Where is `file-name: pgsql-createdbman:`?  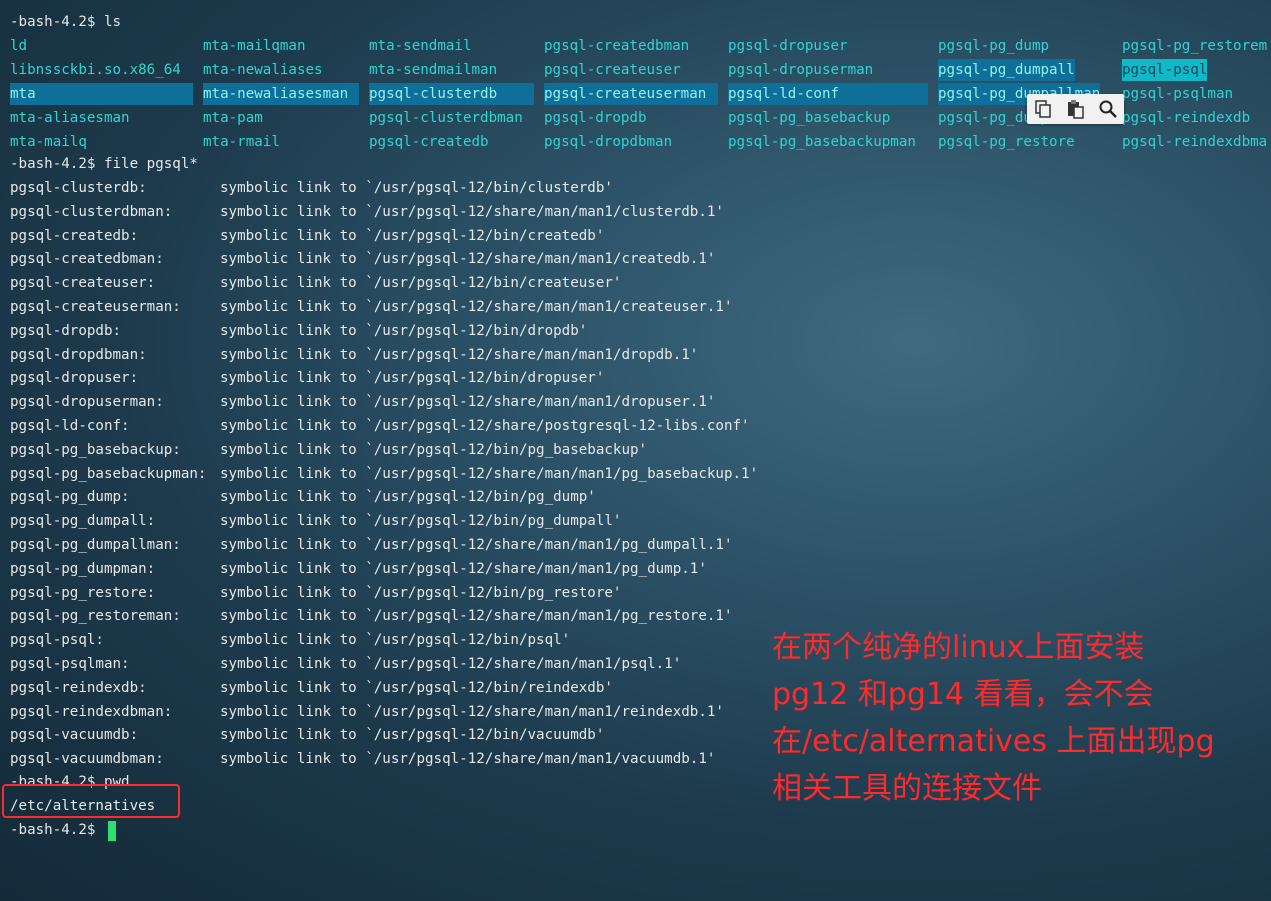 file-name: pgsql-createdbman: is located at coordinates (87, 259).